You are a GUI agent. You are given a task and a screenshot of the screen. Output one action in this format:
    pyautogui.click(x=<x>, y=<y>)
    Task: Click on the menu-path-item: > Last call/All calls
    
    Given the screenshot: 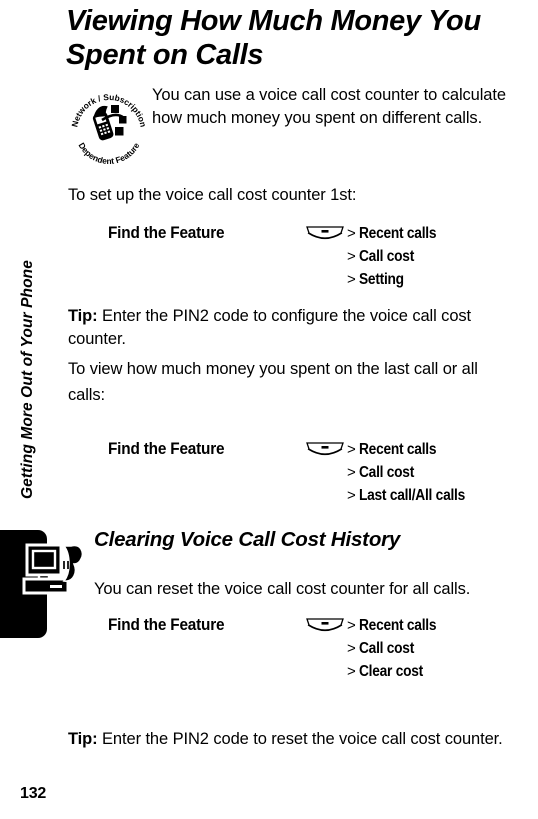 What is the action you would take?
    pyautogui.click(x=442, y=495)
    